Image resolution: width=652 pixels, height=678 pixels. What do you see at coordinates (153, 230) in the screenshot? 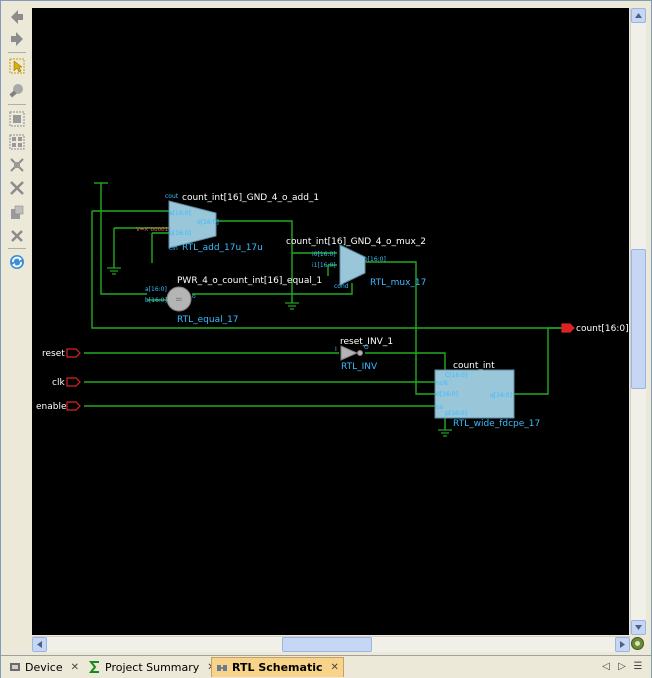
I see `add-const-label: V=X"00001"` at bounding box center [153, 230].